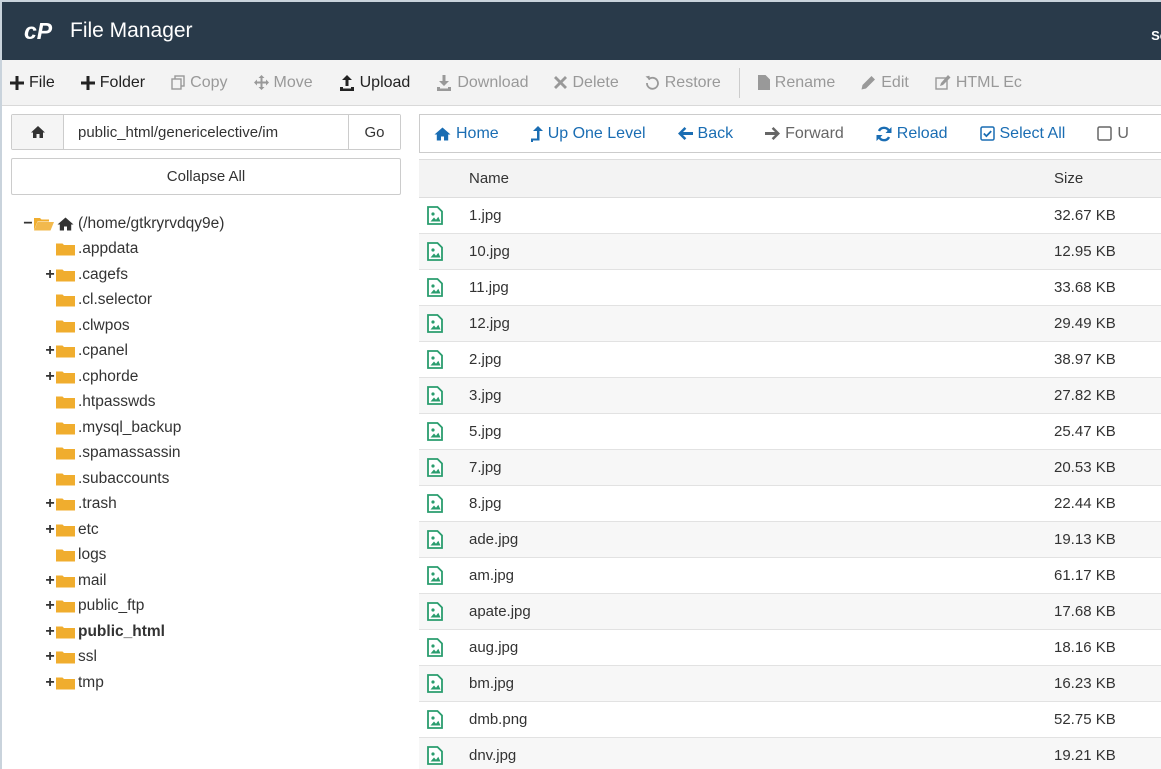 This screenshot has height=769, width=1161. Describe the element at coordinates (206, 275) in the screenshot. I see `tree-item-cagefs: + .cagefs` at that location.